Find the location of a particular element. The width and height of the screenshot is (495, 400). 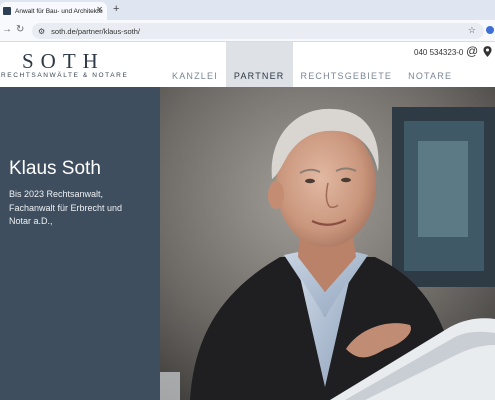

nav-item-kanzlei: KANZLEI is located at coordinates (195, 64).